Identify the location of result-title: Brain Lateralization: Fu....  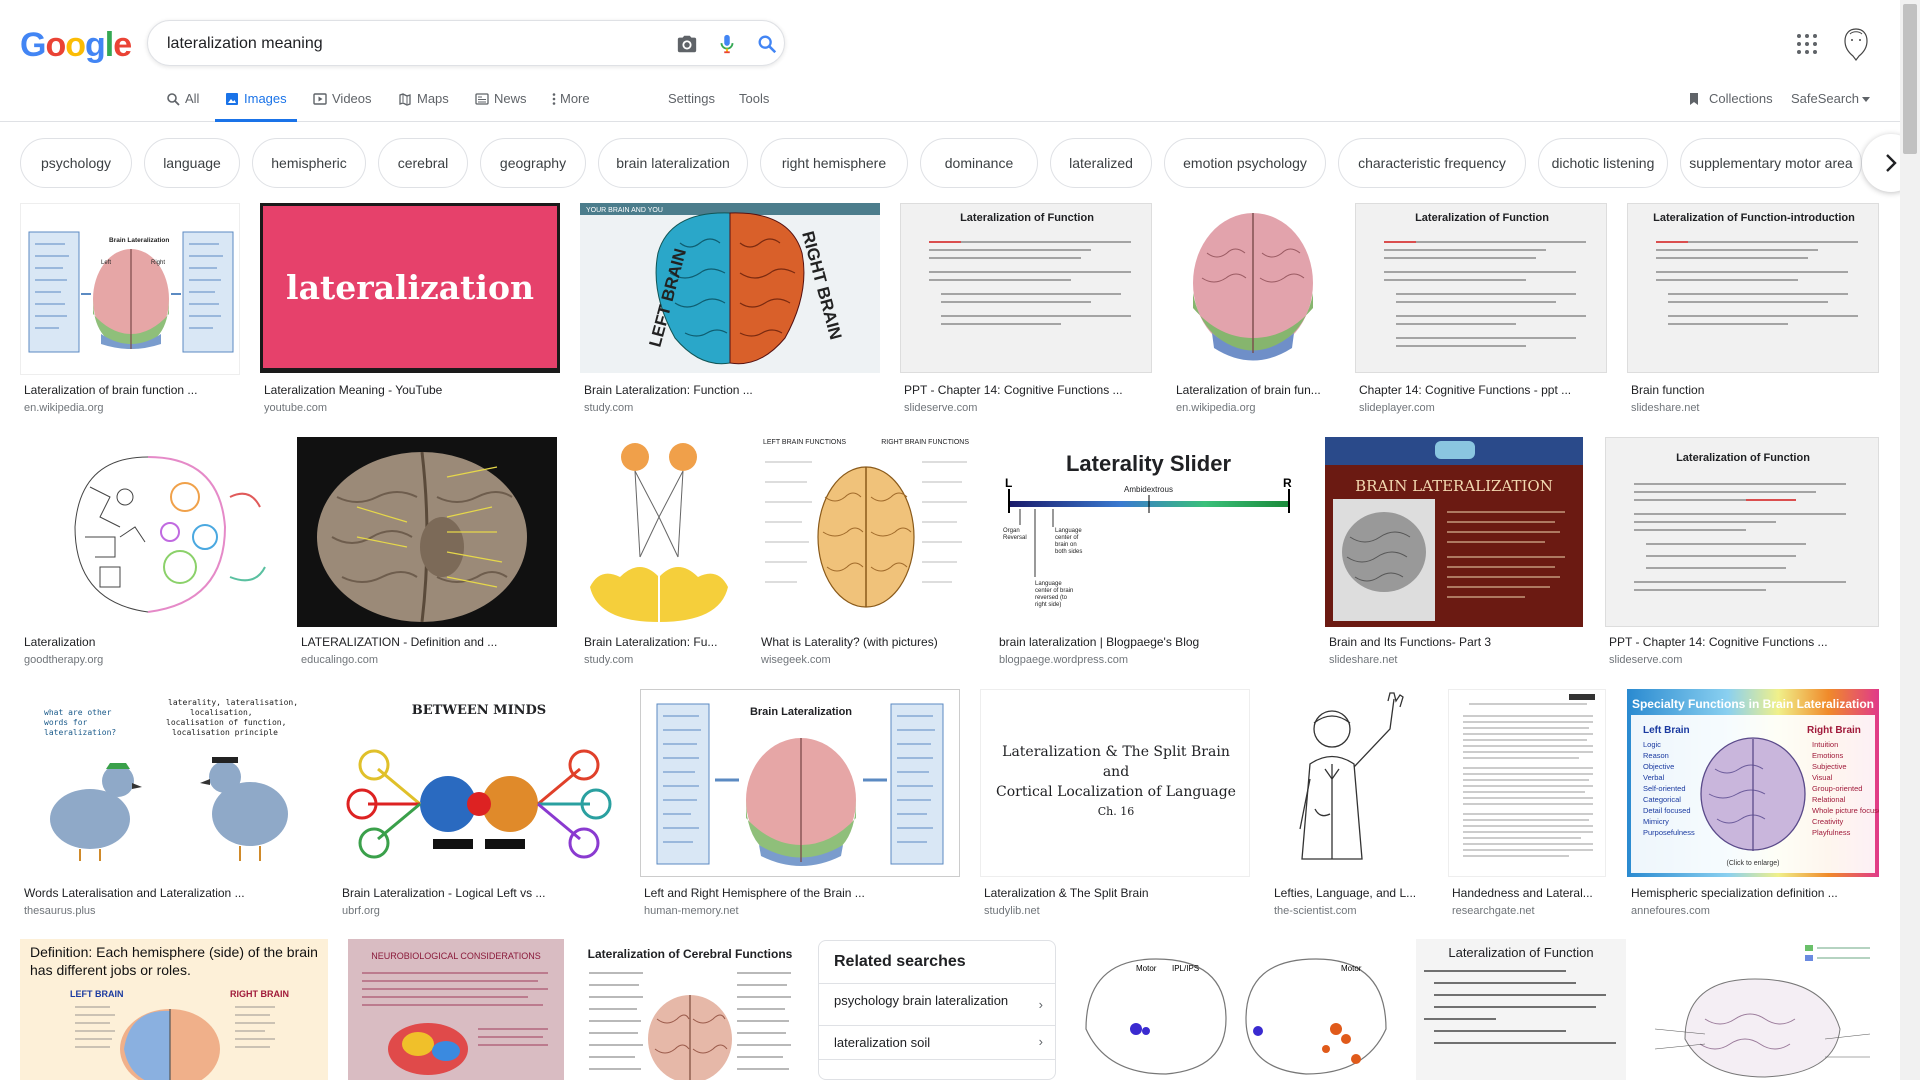
(661, 642).